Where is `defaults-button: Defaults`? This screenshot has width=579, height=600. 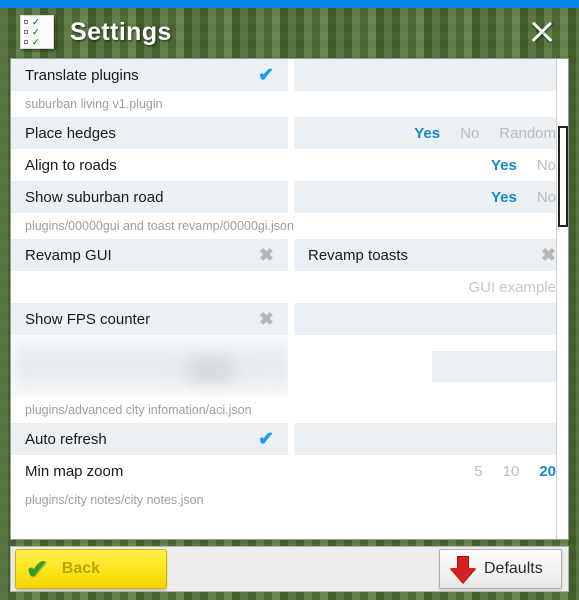 defaults-button: Defaults is located at coordinates (500, 569).